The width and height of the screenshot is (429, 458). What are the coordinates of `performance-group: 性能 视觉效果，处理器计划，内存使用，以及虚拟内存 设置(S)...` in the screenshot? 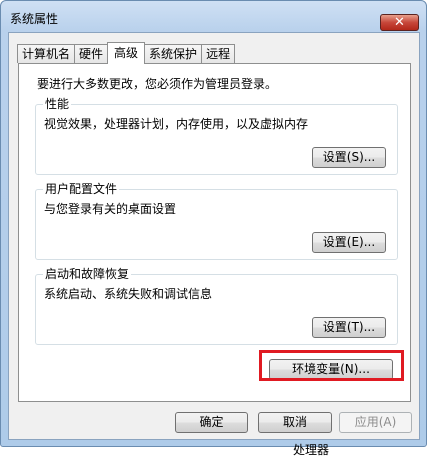 It's located at (216, 136).